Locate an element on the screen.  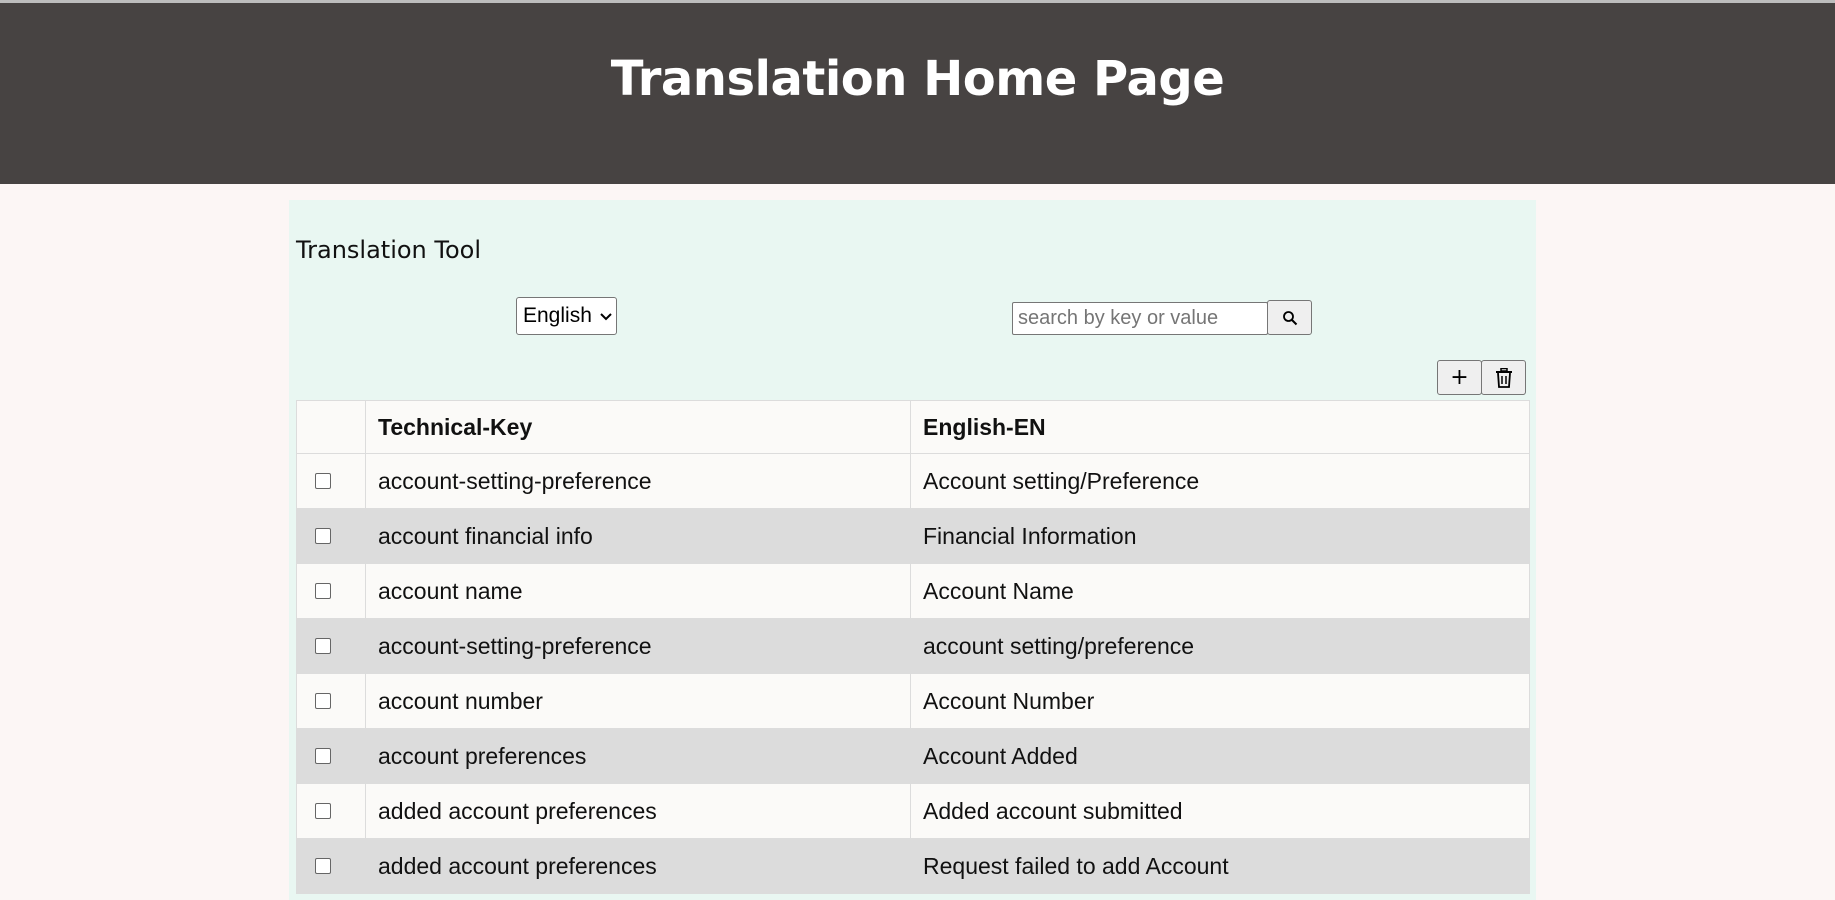
translation-value-cell: Account setting/Preference is located at coordinates (1220, 481).